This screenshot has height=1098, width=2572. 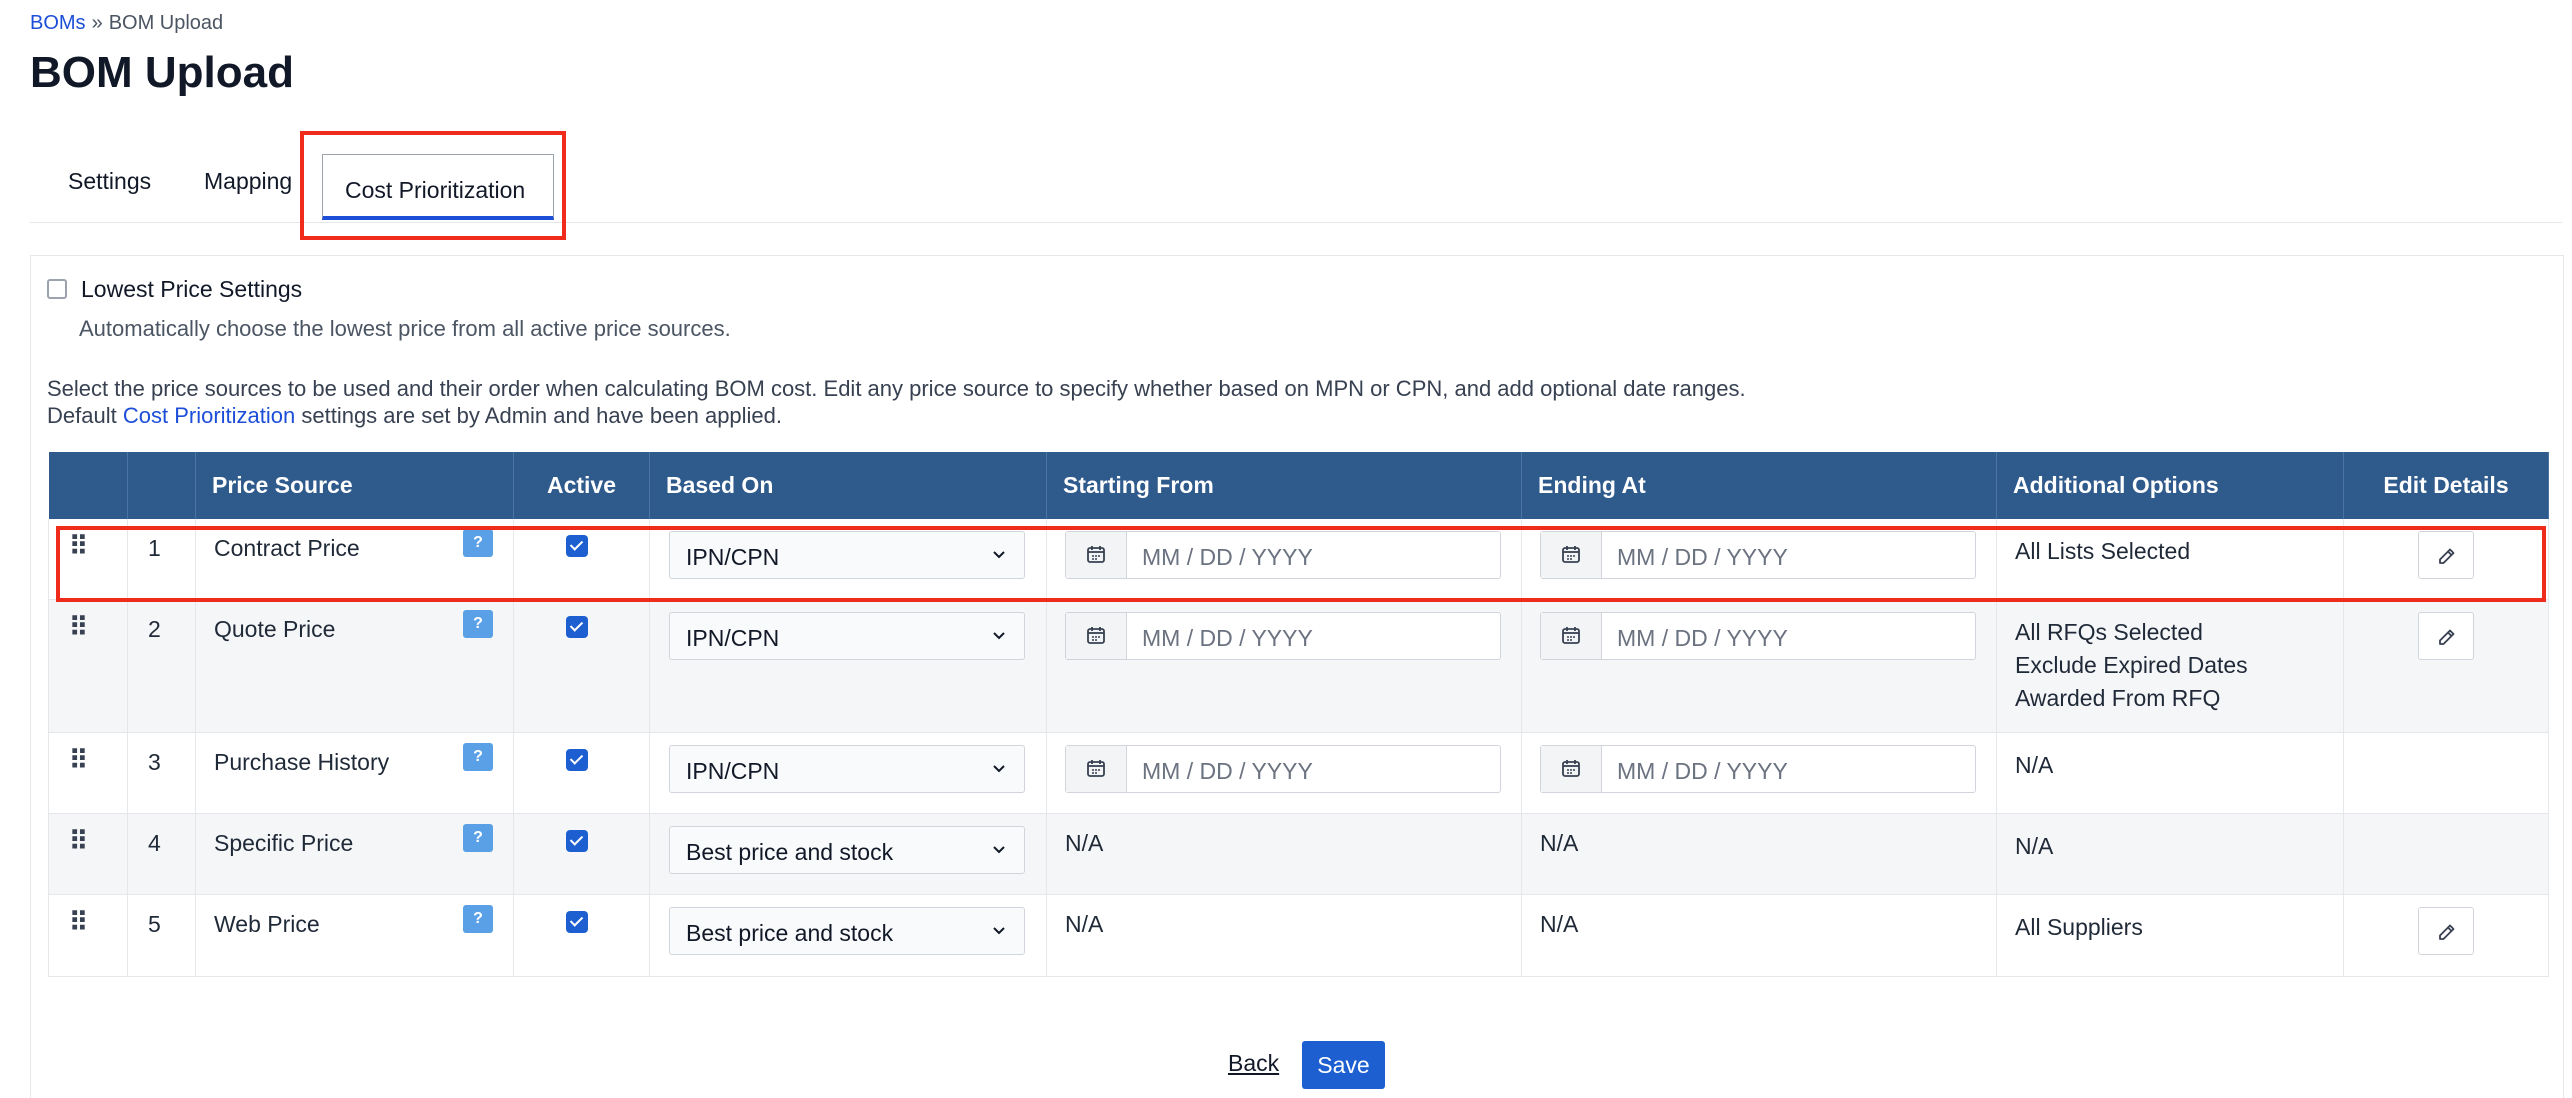 What do you see at coordinates (581, 485) in the screenshot?
I see `header-active: Active` at bounding box center [581, 485].